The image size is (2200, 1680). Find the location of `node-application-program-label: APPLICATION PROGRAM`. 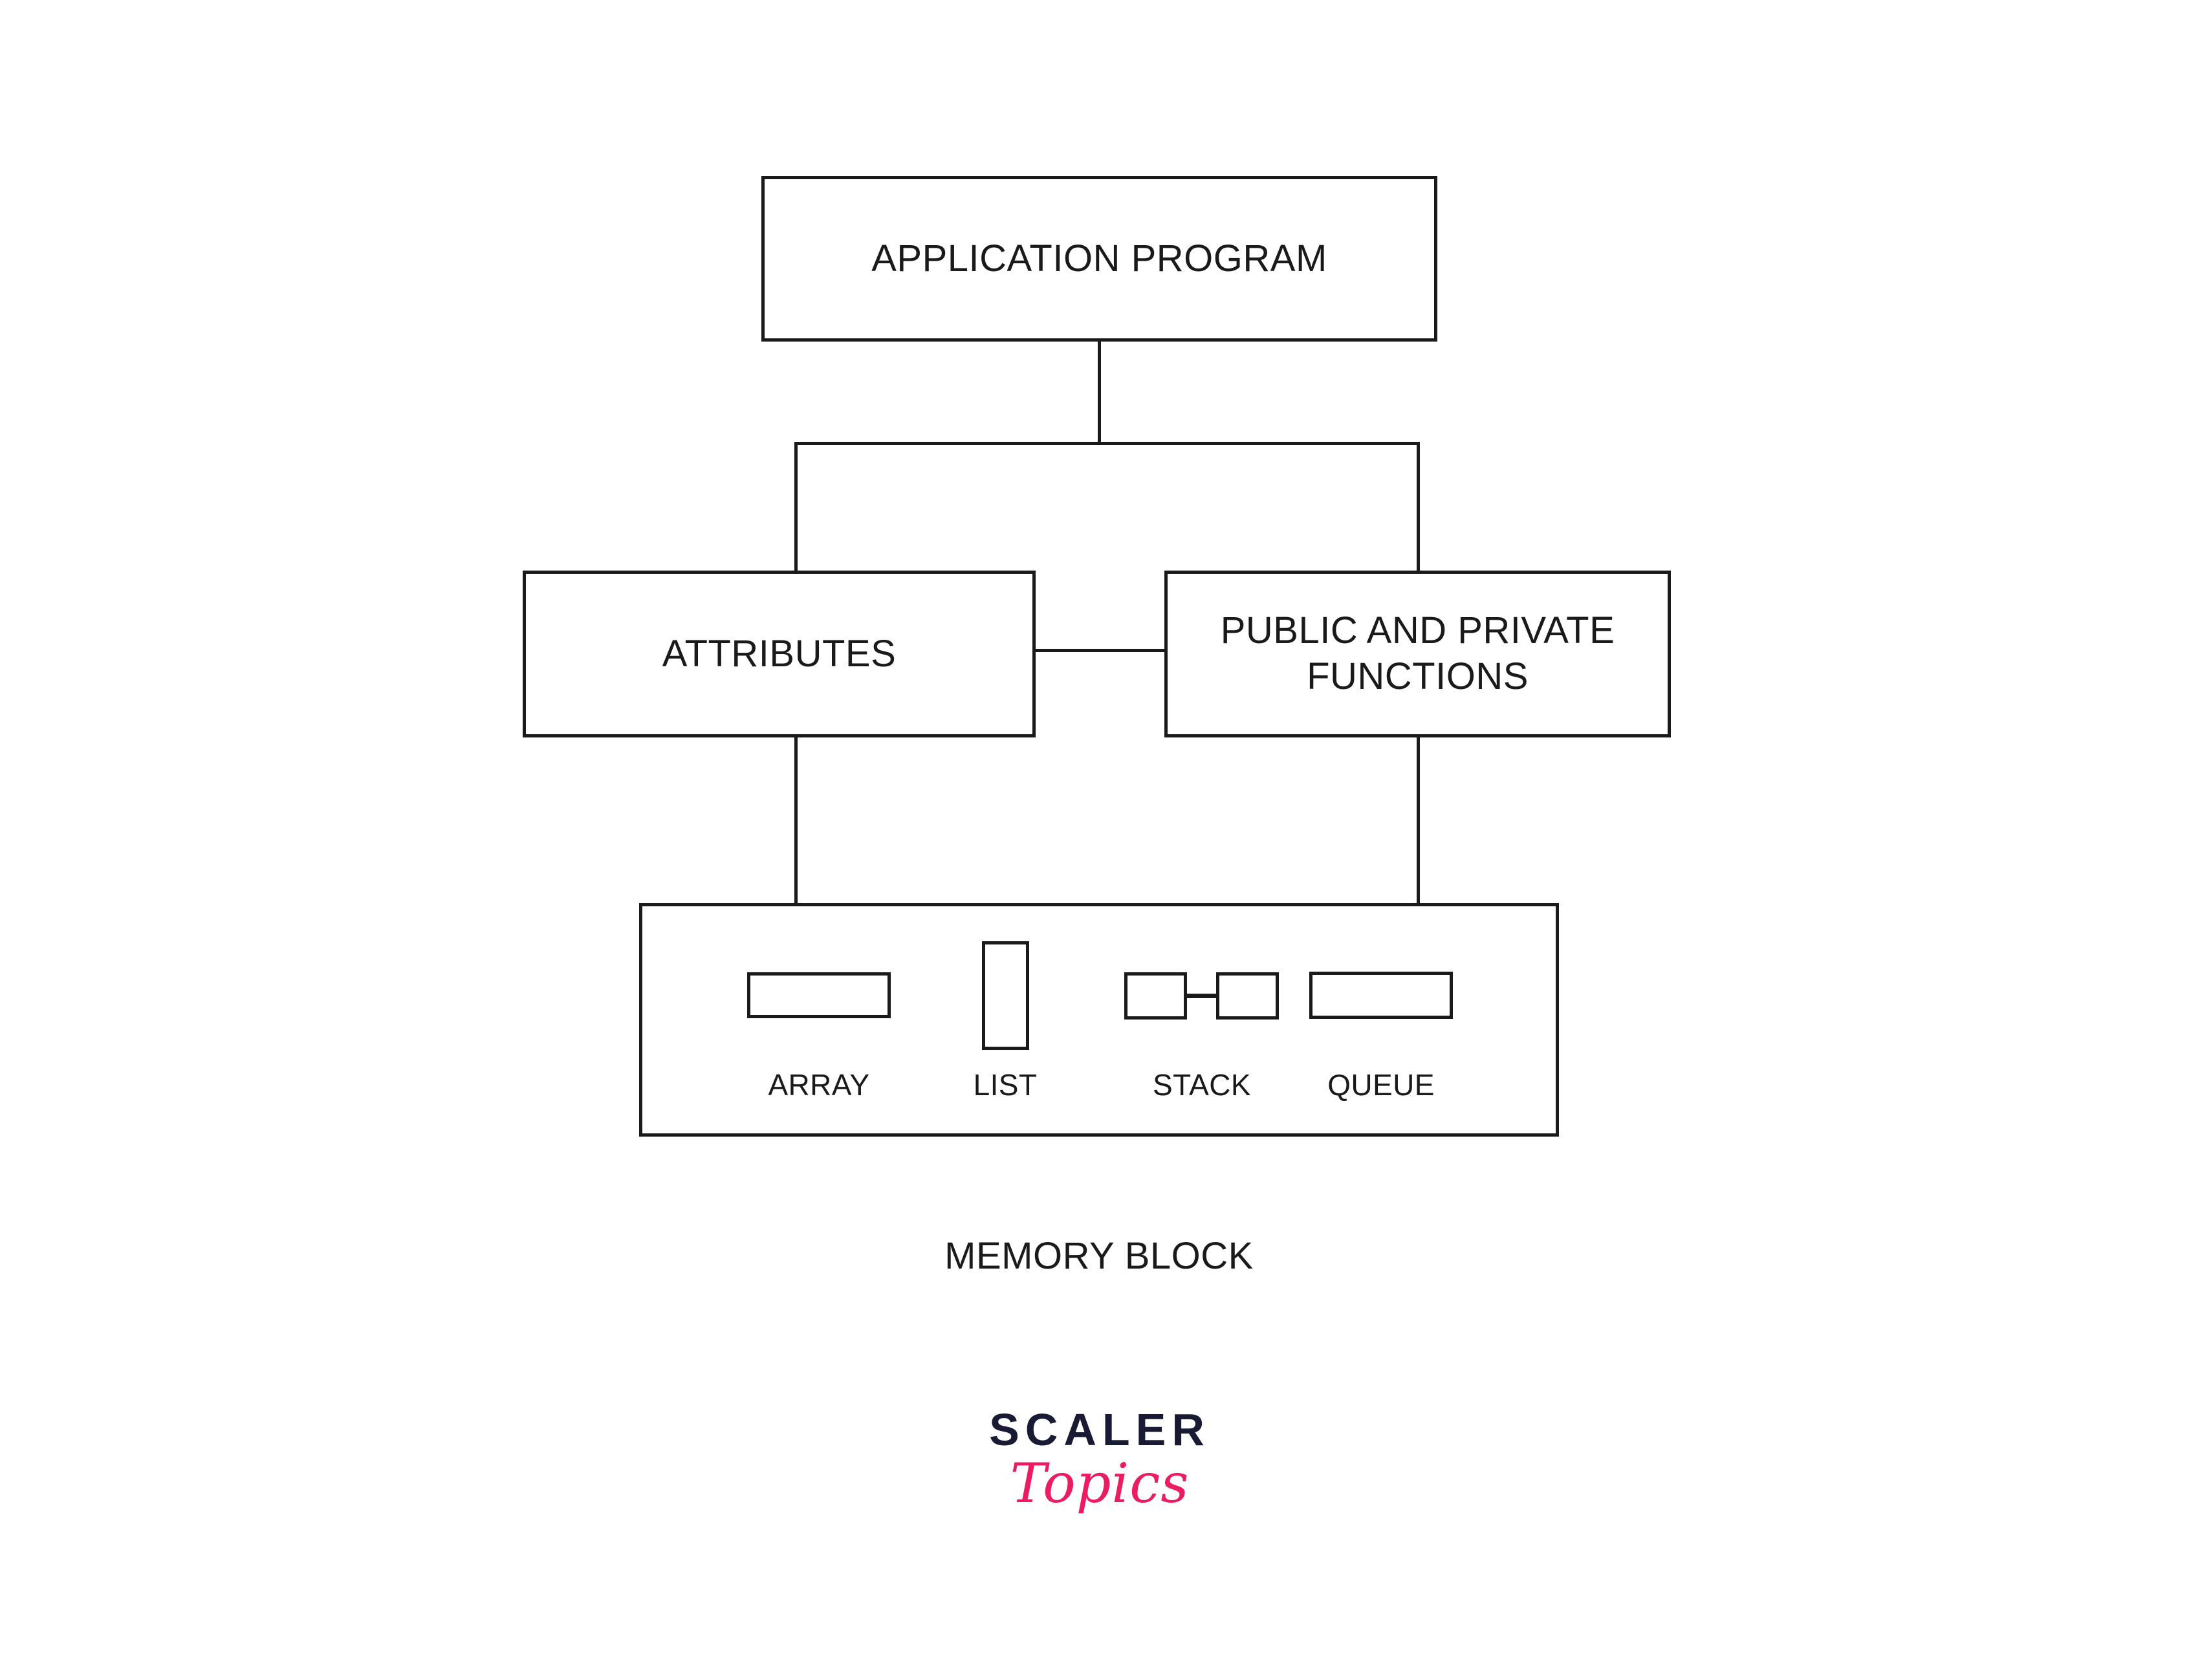

node-application-program-label: APPLICATION PROGRAM is located at coordinates (1099, 258).